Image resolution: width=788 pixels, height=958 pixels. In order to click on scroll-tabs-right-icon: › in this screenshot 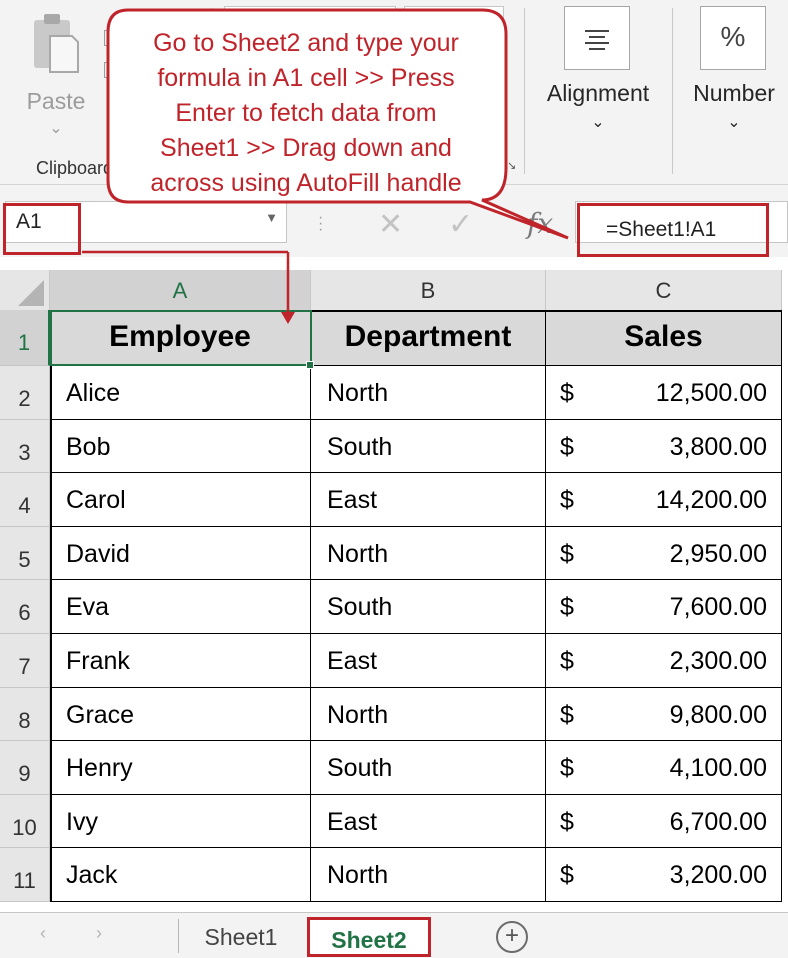, I will do `click(99, 933)`.